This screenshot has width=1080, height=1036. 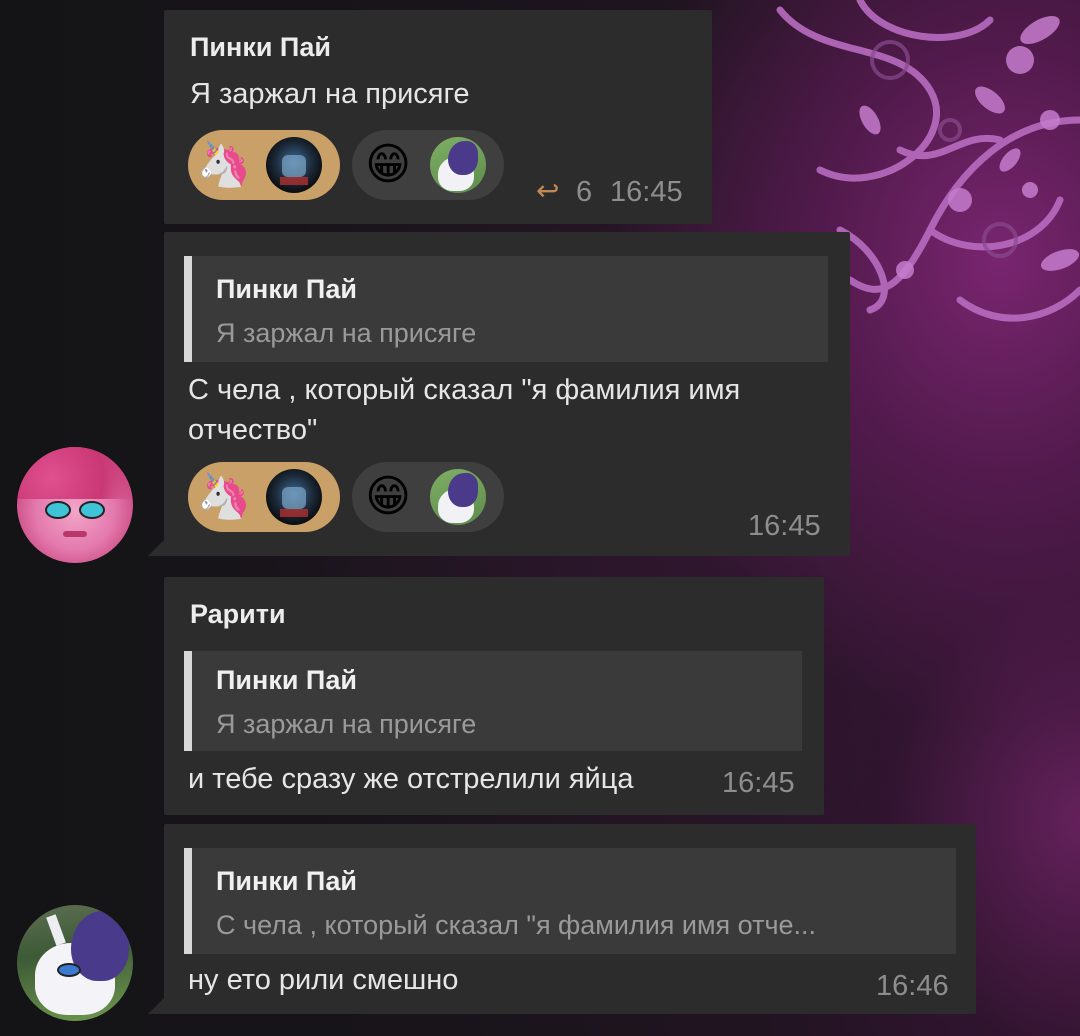 What do you see at coordinates (323, 980) in the screenshot?
I see `message-text: ну ето рили смешно` at bounding box center [323, 980].